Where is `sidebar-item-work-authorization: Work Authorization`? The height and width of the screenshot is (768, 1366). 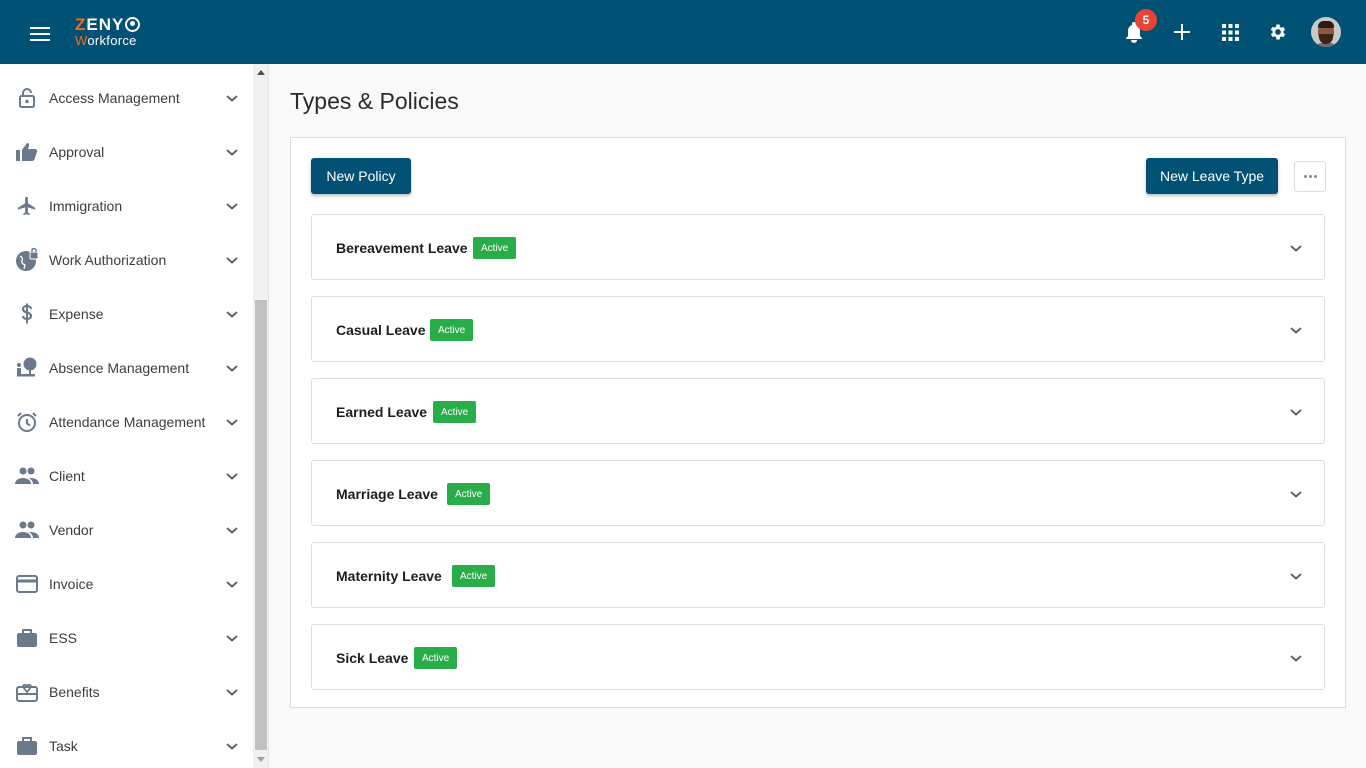 sidebar-item-work-authorization: Work Authorization is located at coordinates (126, 260).